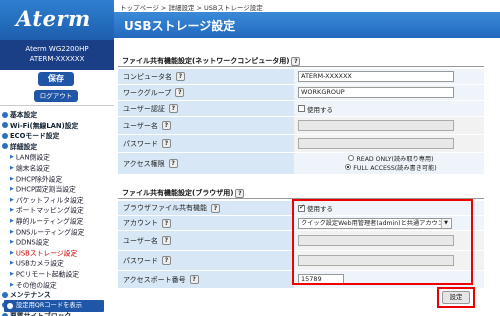 Image resolution: width=500 pixels, height=316 pixels. I want to click on brand-header: Aterm, so click(57, 20).